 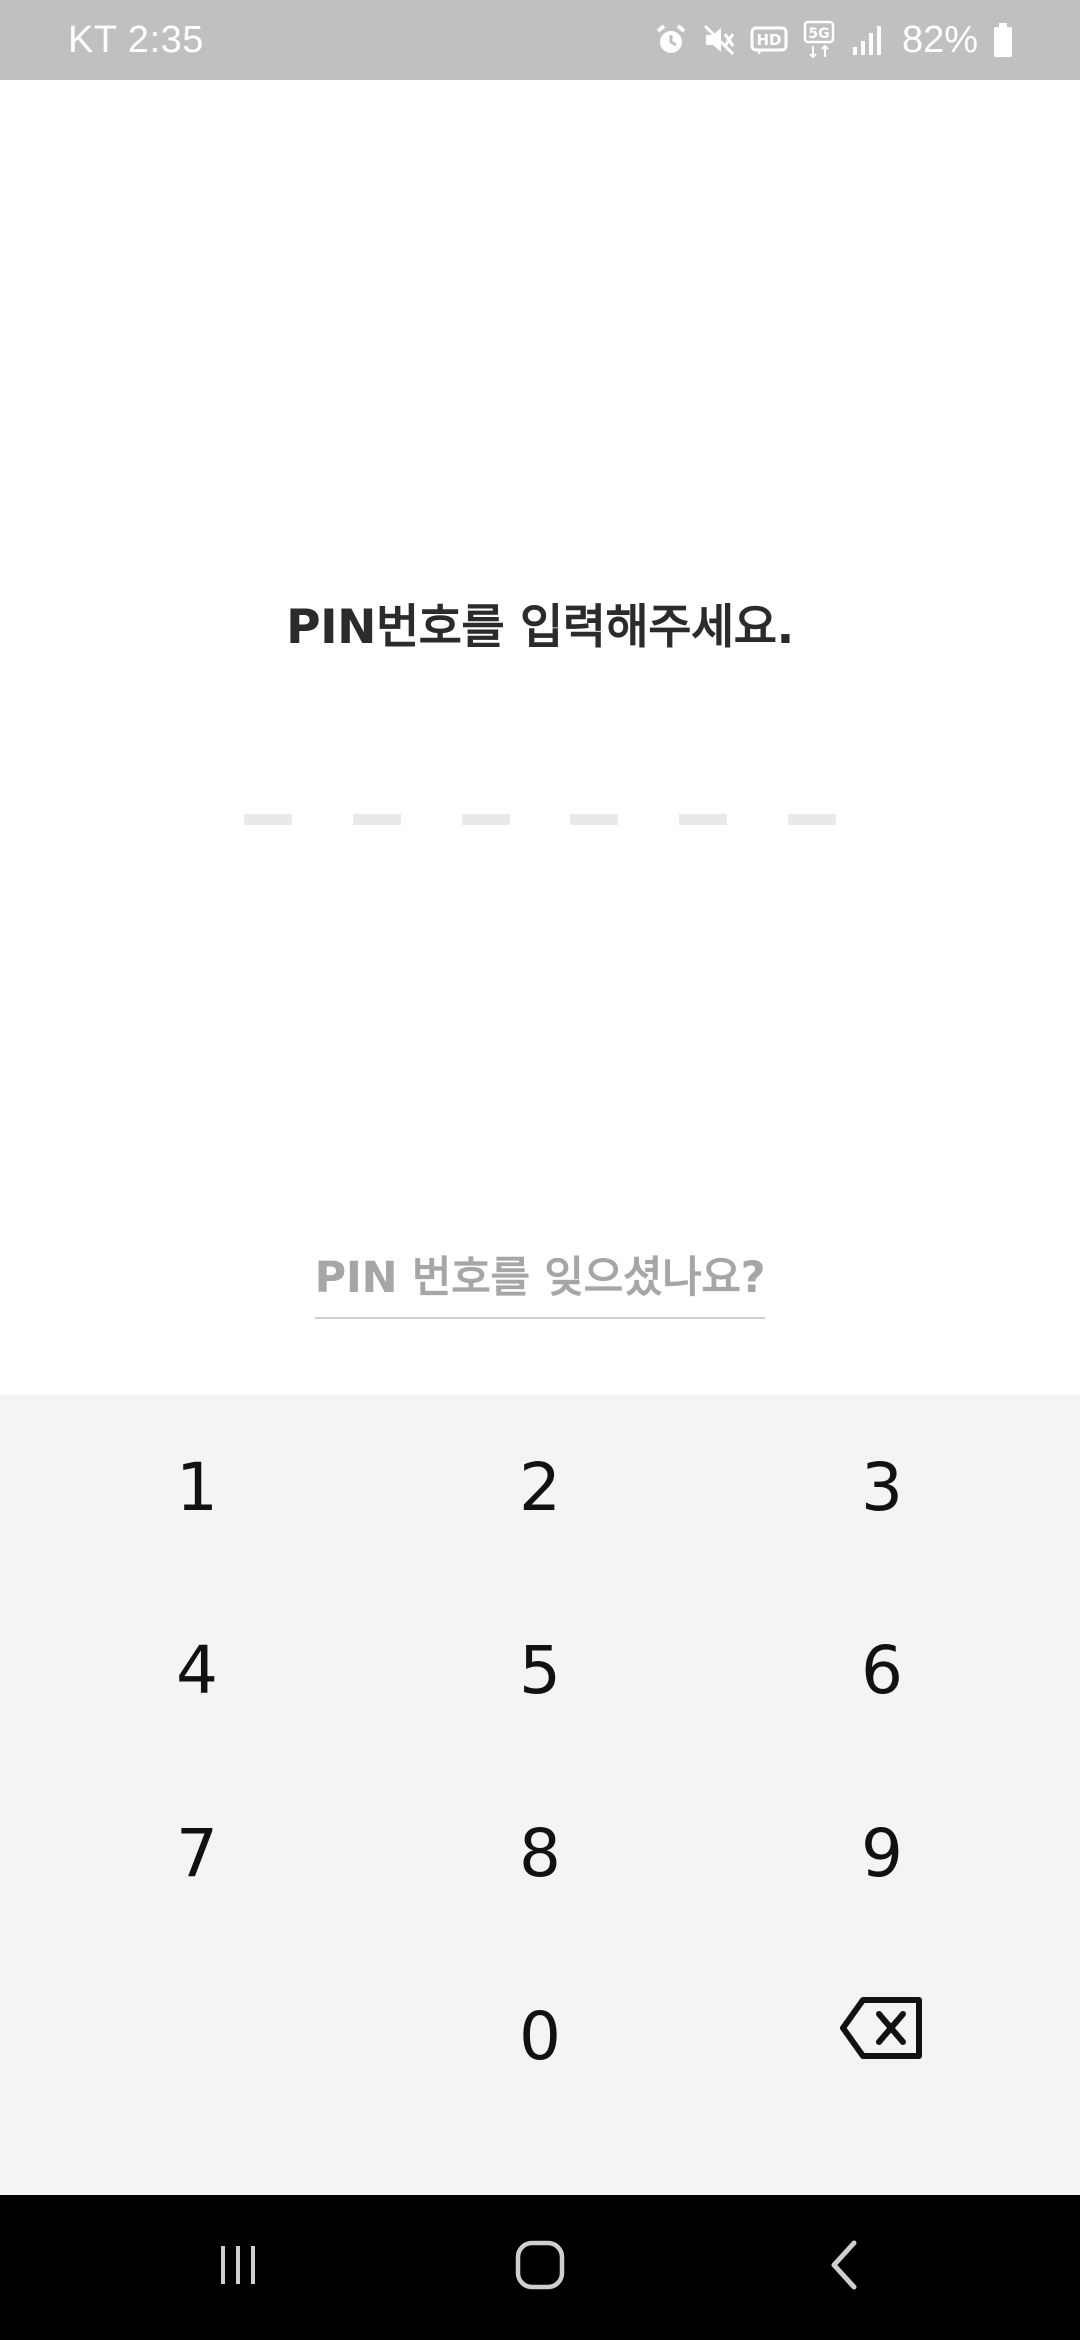 I want to click on key-5: 5, so click(x=540, y=1670).